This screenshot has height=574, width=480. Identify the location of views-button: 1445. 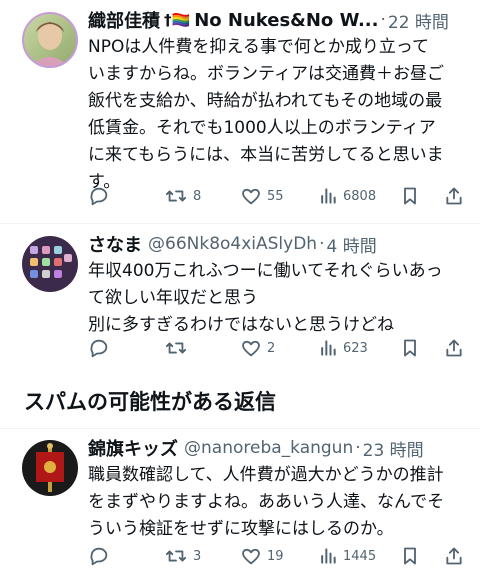
(347, 556).